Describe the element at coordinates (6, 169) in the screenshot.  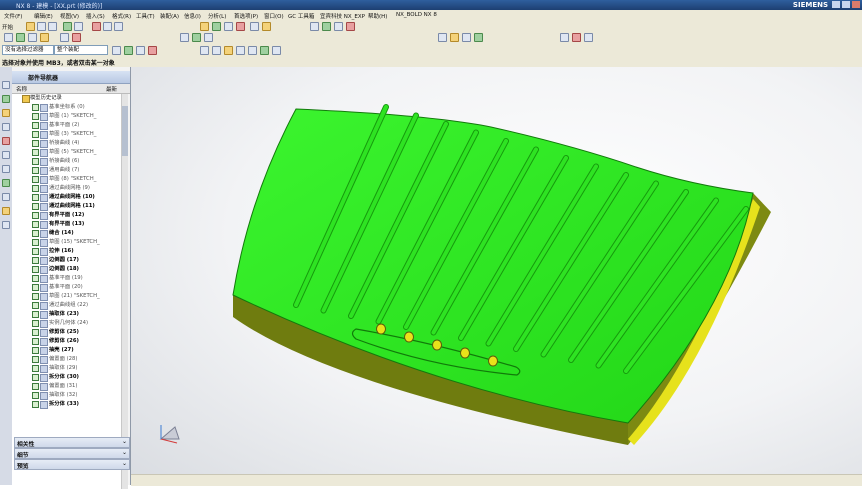
I see `history-icon` at that location.